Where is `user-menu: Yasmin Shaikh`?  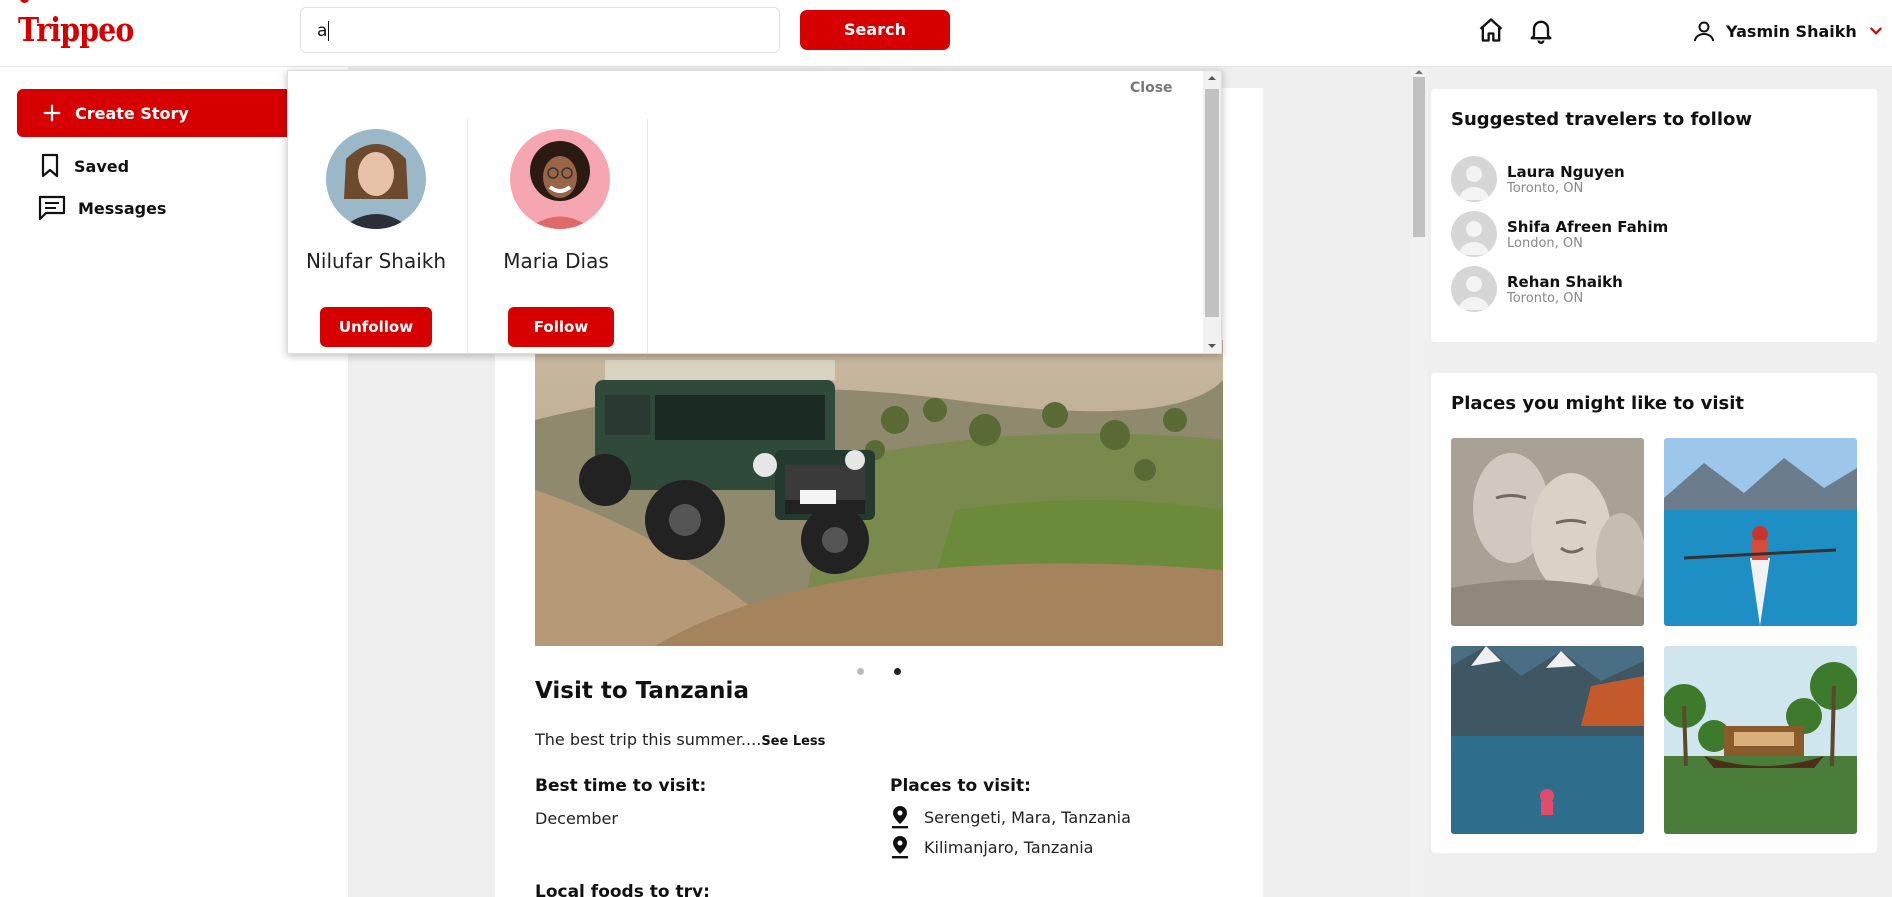
user-menu: Yasmin Shaikh is located at coordinates (1788, 31).